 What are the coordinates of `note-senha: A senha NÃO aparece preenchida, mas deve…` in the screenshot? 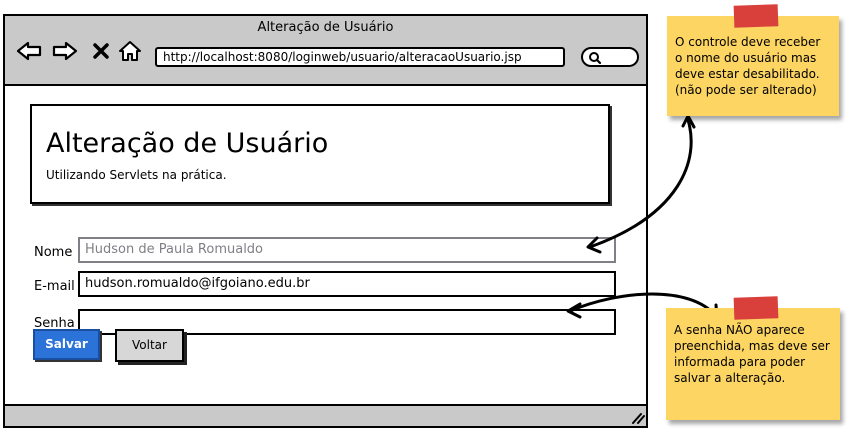 It's located at (753, 364).